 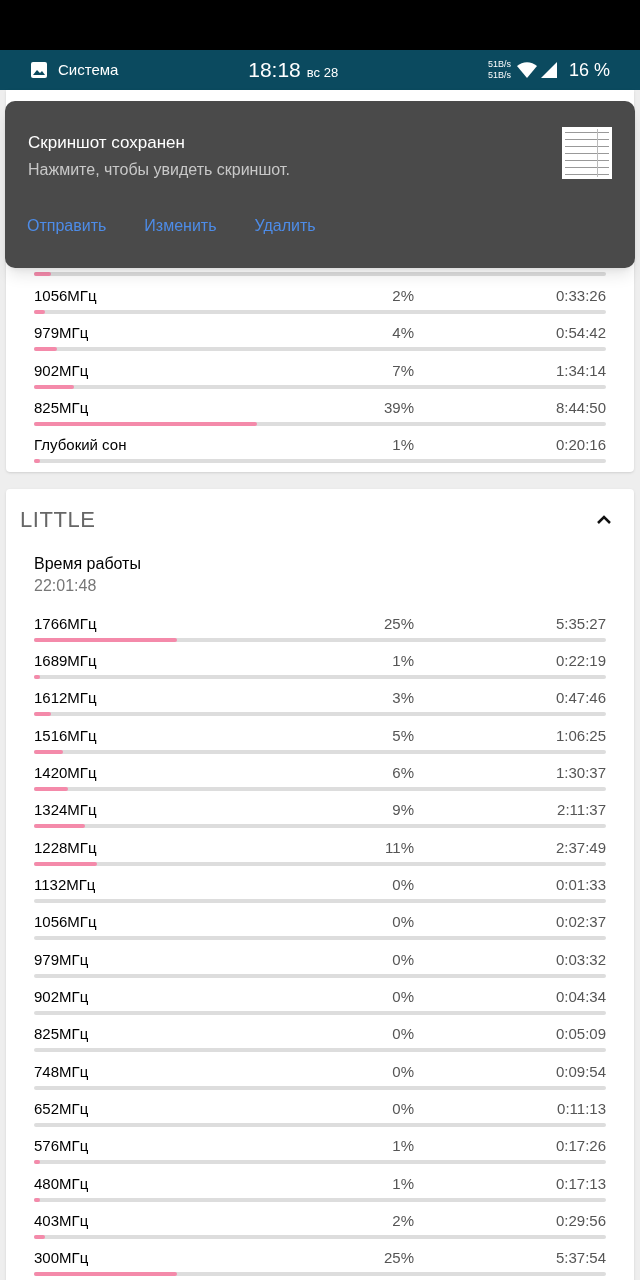 I want to click on frequency-label: 1612МГц, so click(x=66, y=698).